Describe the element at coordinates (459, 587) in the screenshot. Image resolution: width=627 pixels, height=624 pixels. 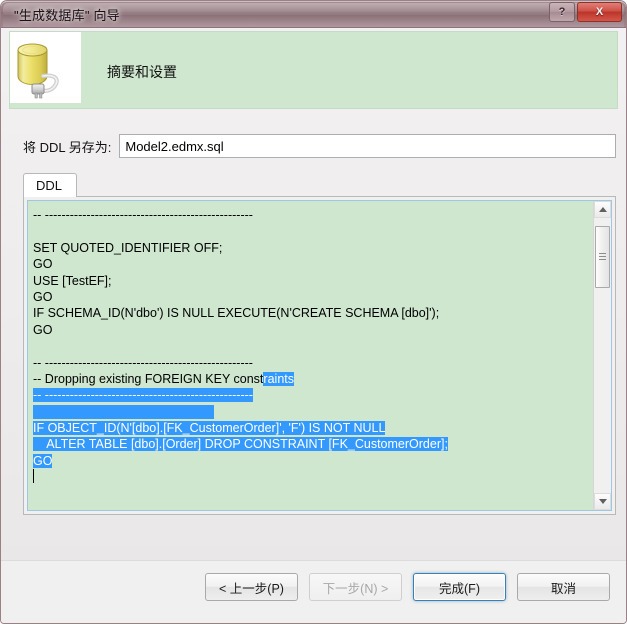
I see `finish-button: 完成(F)` at that location.